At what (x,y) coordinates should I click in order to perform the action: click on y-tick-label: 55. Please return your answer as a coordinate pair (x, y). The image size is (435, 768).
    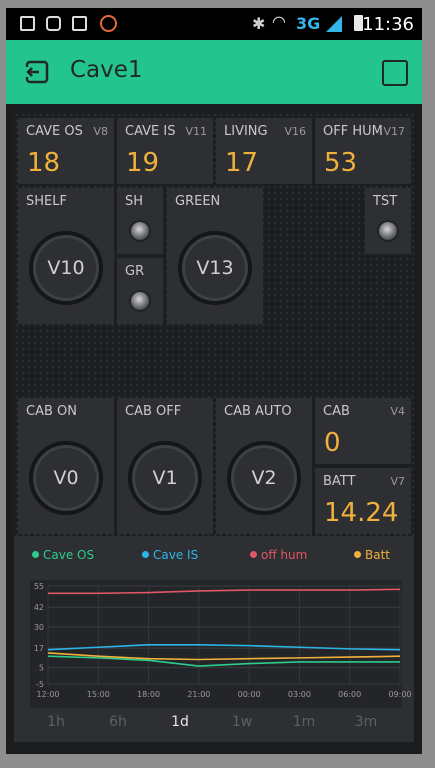
    Looking at the image, I should click on (39, 586).